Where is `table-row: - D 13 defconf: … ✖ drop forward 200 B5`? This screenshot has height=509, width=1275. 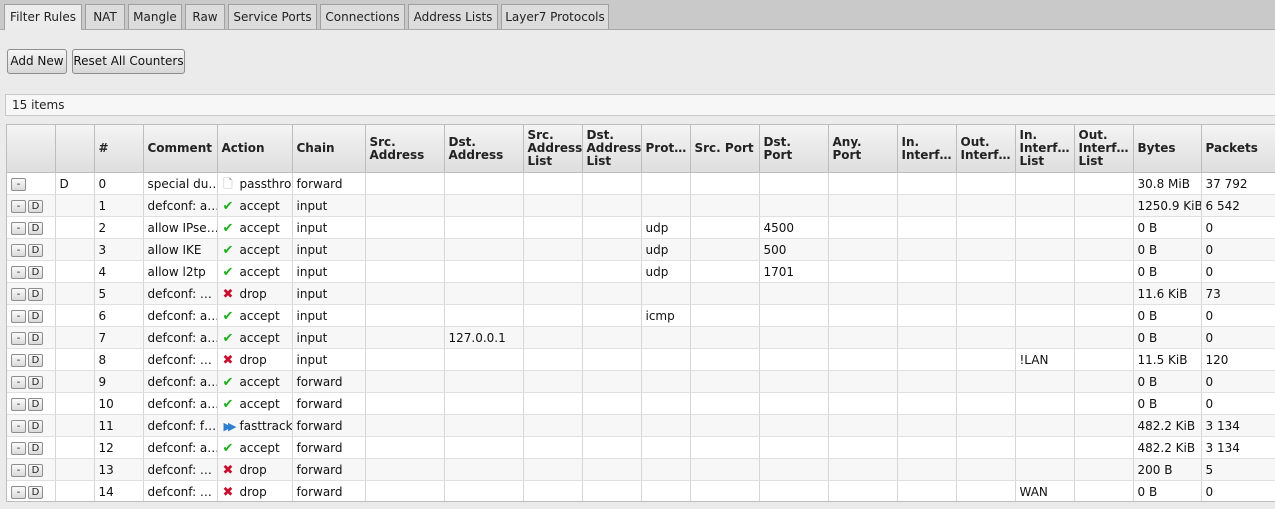
table-row: - D 13 defconf: … ✖ drop forward 200 B5 is located at coordinates (641, 469).